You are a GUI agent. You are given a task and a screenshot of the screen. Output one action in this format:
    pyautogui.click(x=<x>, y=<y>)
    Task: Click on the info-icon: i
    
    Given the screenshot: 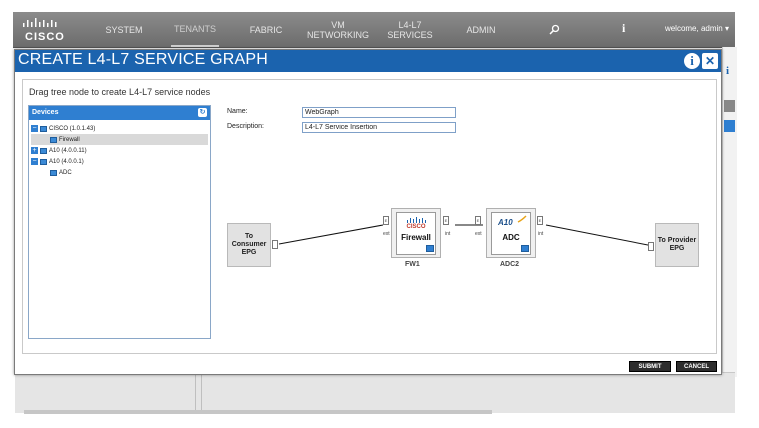 What is the action you would take?
    pyautogui.click(x=623, y=28)
    